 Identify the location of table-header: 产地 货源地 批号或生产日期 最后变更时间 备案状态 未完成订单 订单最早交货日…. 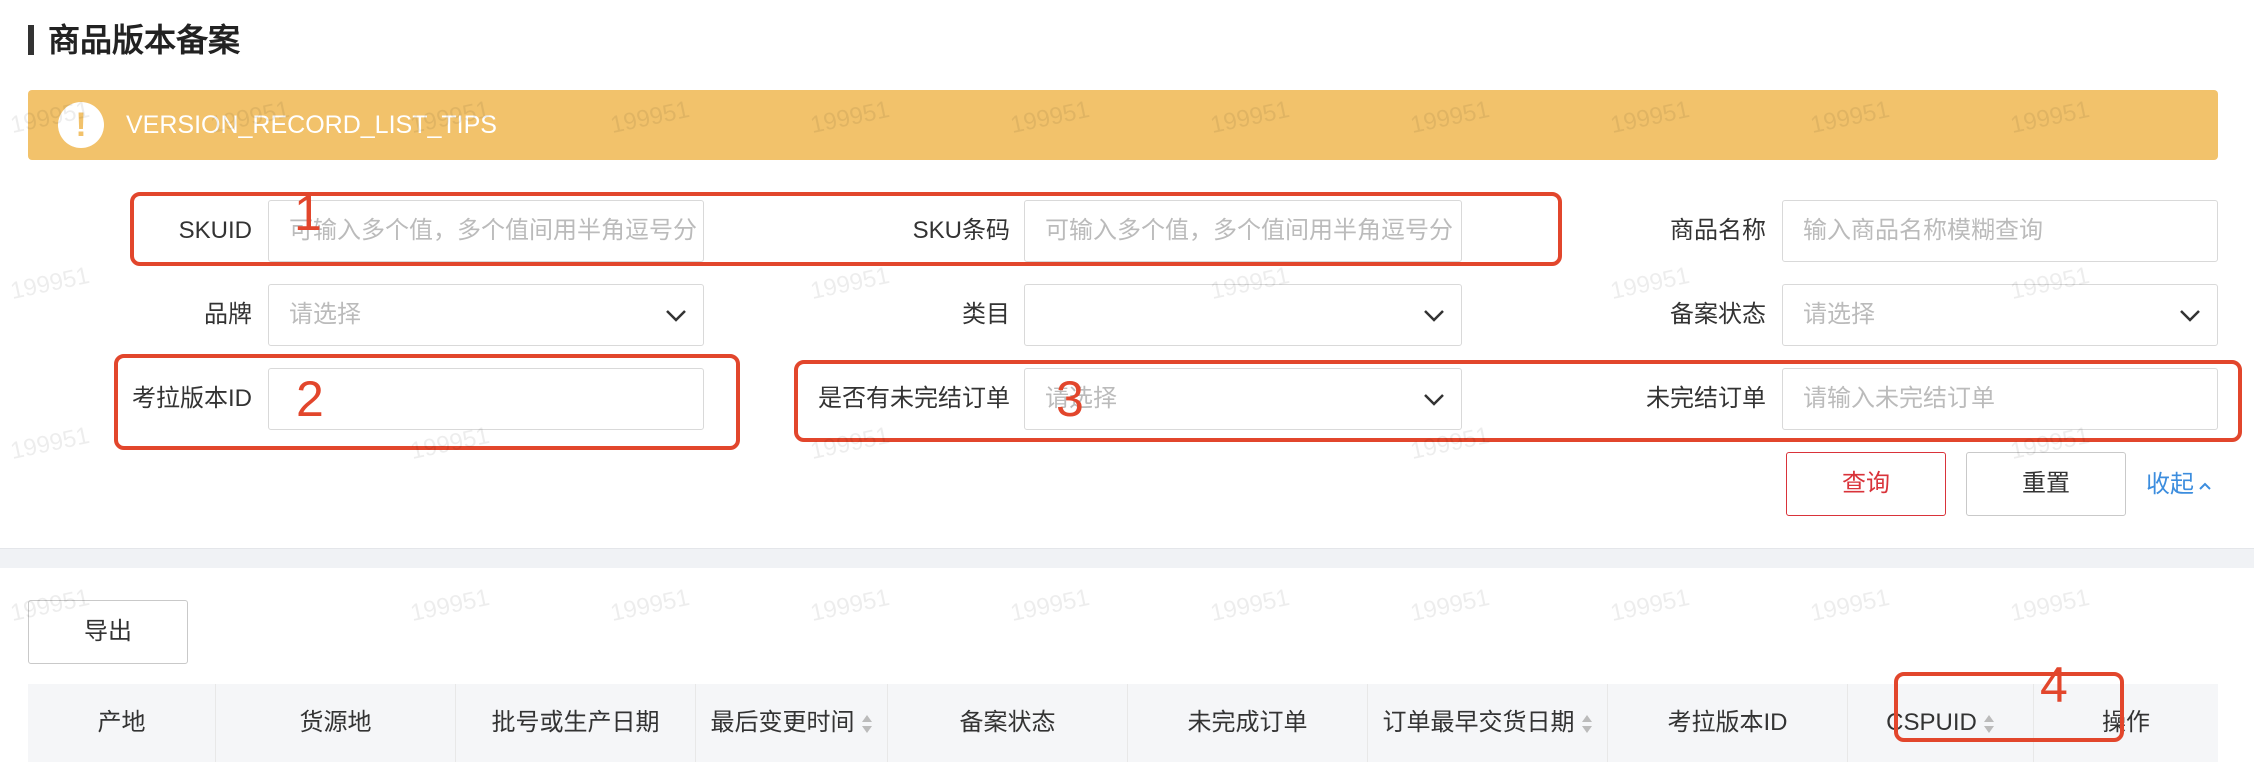
(1123, 723).